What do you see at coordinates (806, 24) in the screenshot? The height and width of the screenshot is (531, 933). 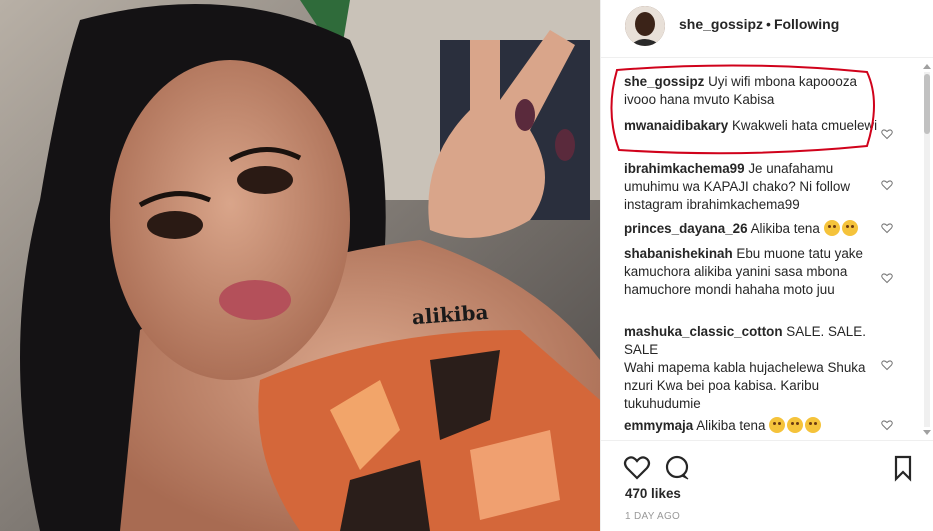 I see `following-button: Following` at bounding box center [806, 24].